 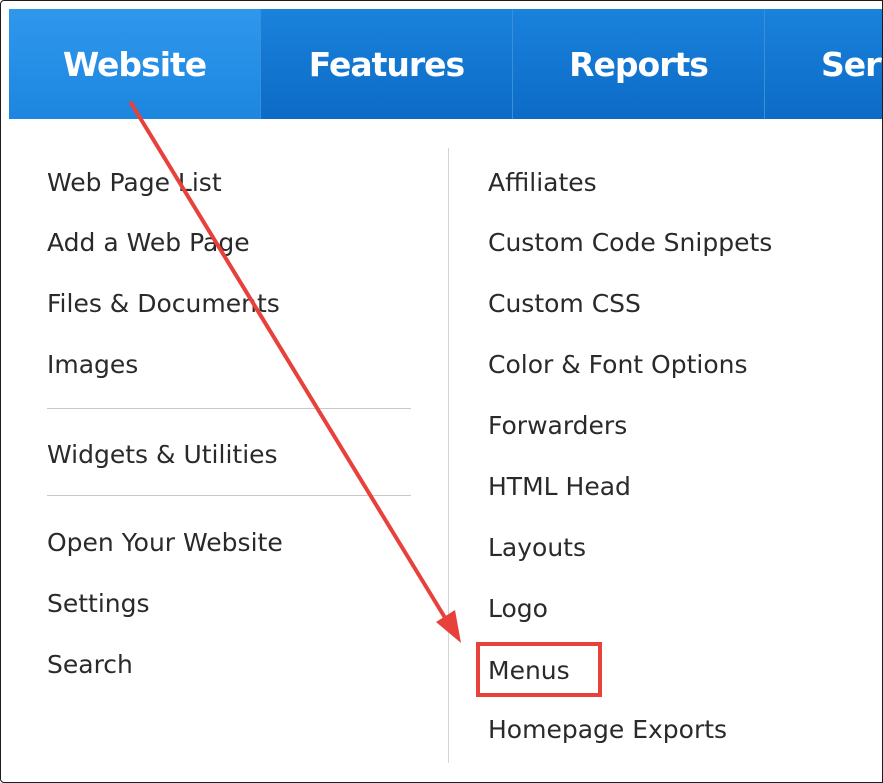 I want to click on menu-item-files-documents: Files & Documents, so click(x=163, y=304).